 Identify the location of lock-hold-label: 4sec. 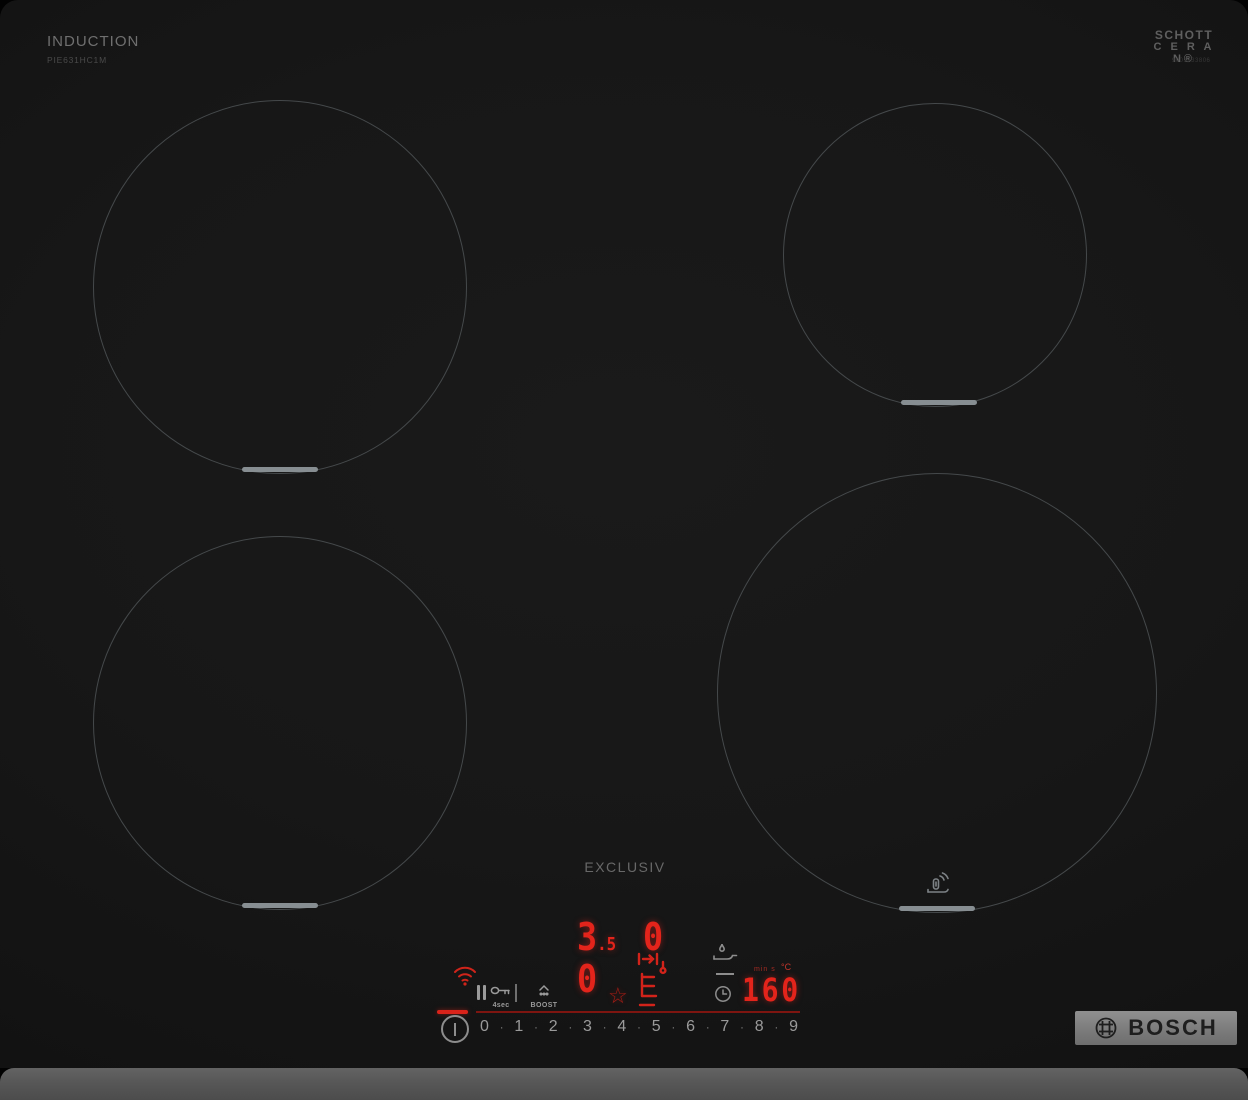
(501, 1005).